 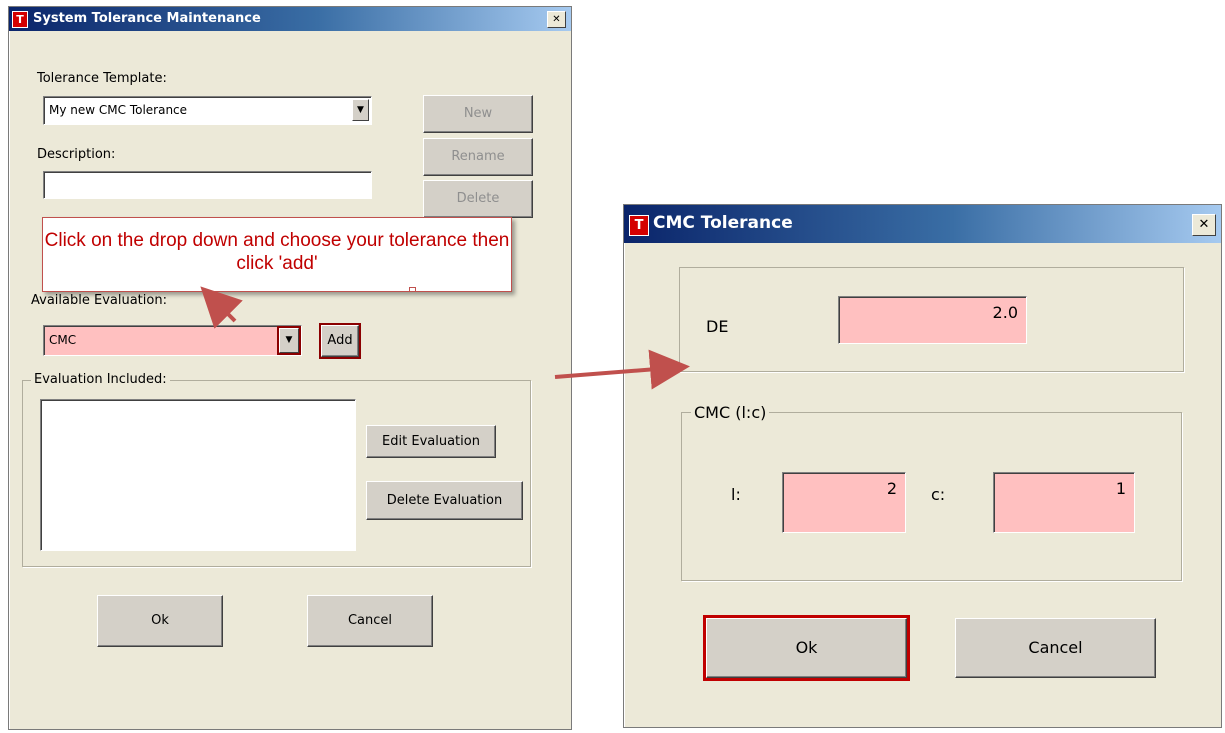 What do you see at coordinates (445, 338) in the screenshot?
I see `annotation-arrows` at bounding box center [445, 338].